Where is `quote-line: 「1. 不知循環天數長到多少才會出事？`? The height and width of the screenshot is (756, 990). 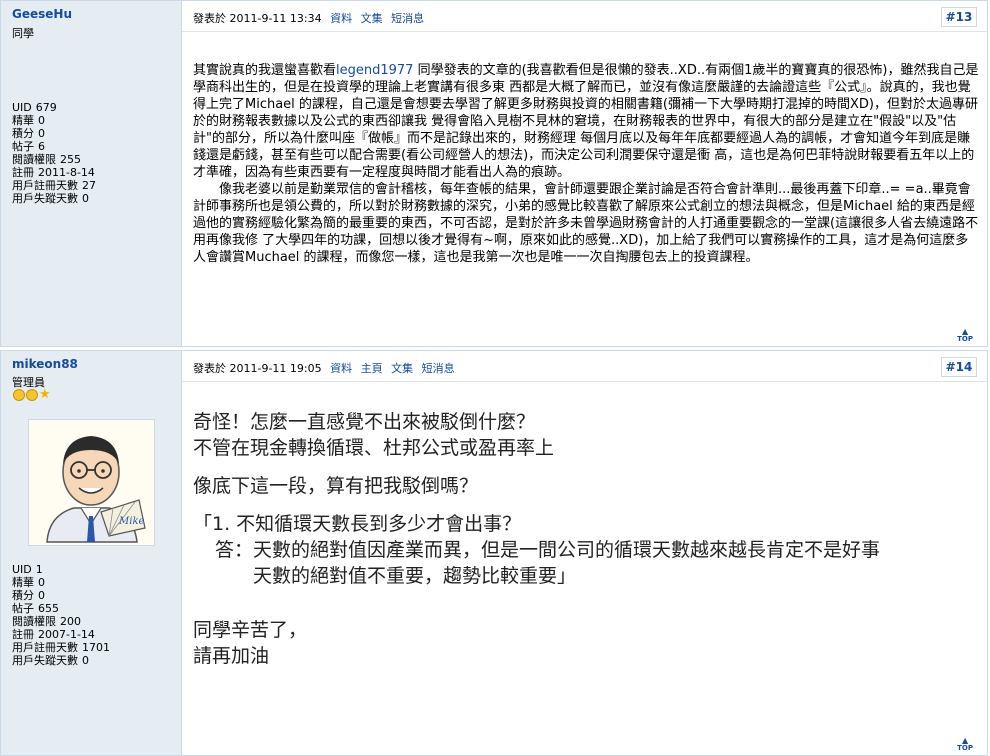 quote-line: 「1. 不知循環天數長到多少才會出事？ is located at coordinates (357, 524).